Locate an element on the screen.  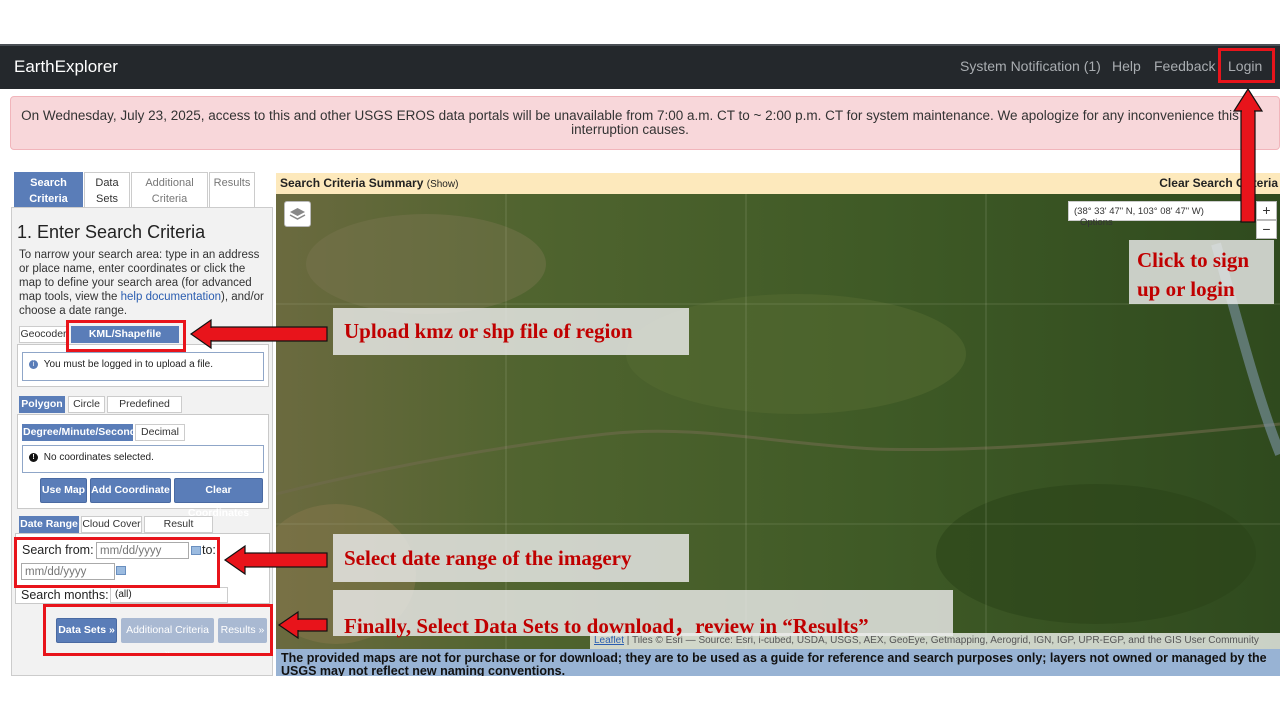
arrow-to-date-range is located at coordinates (275, 560).